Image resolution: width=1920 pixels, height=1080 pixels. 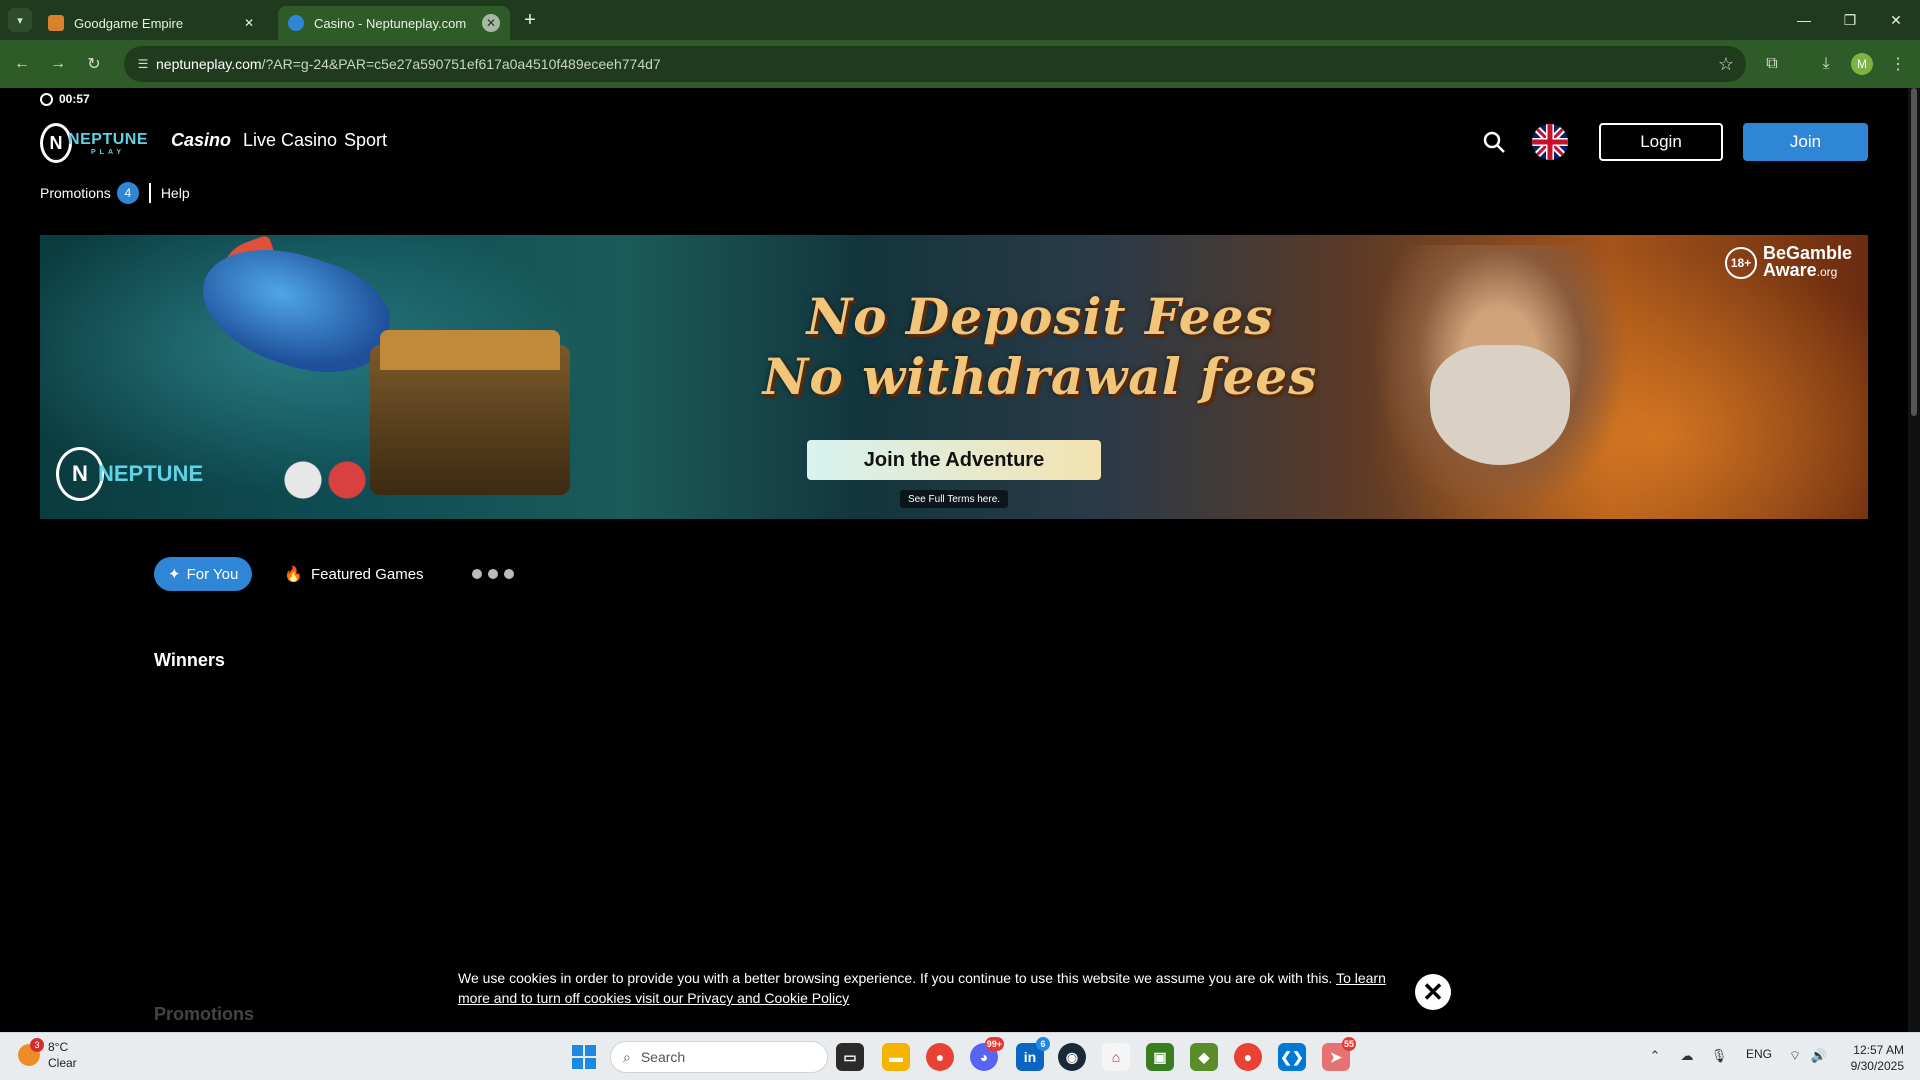 What do you see at coordinates (1896, 20) in the screenshot?
I see `close-window-icon: ✕` at bounding box center [1896, 20].